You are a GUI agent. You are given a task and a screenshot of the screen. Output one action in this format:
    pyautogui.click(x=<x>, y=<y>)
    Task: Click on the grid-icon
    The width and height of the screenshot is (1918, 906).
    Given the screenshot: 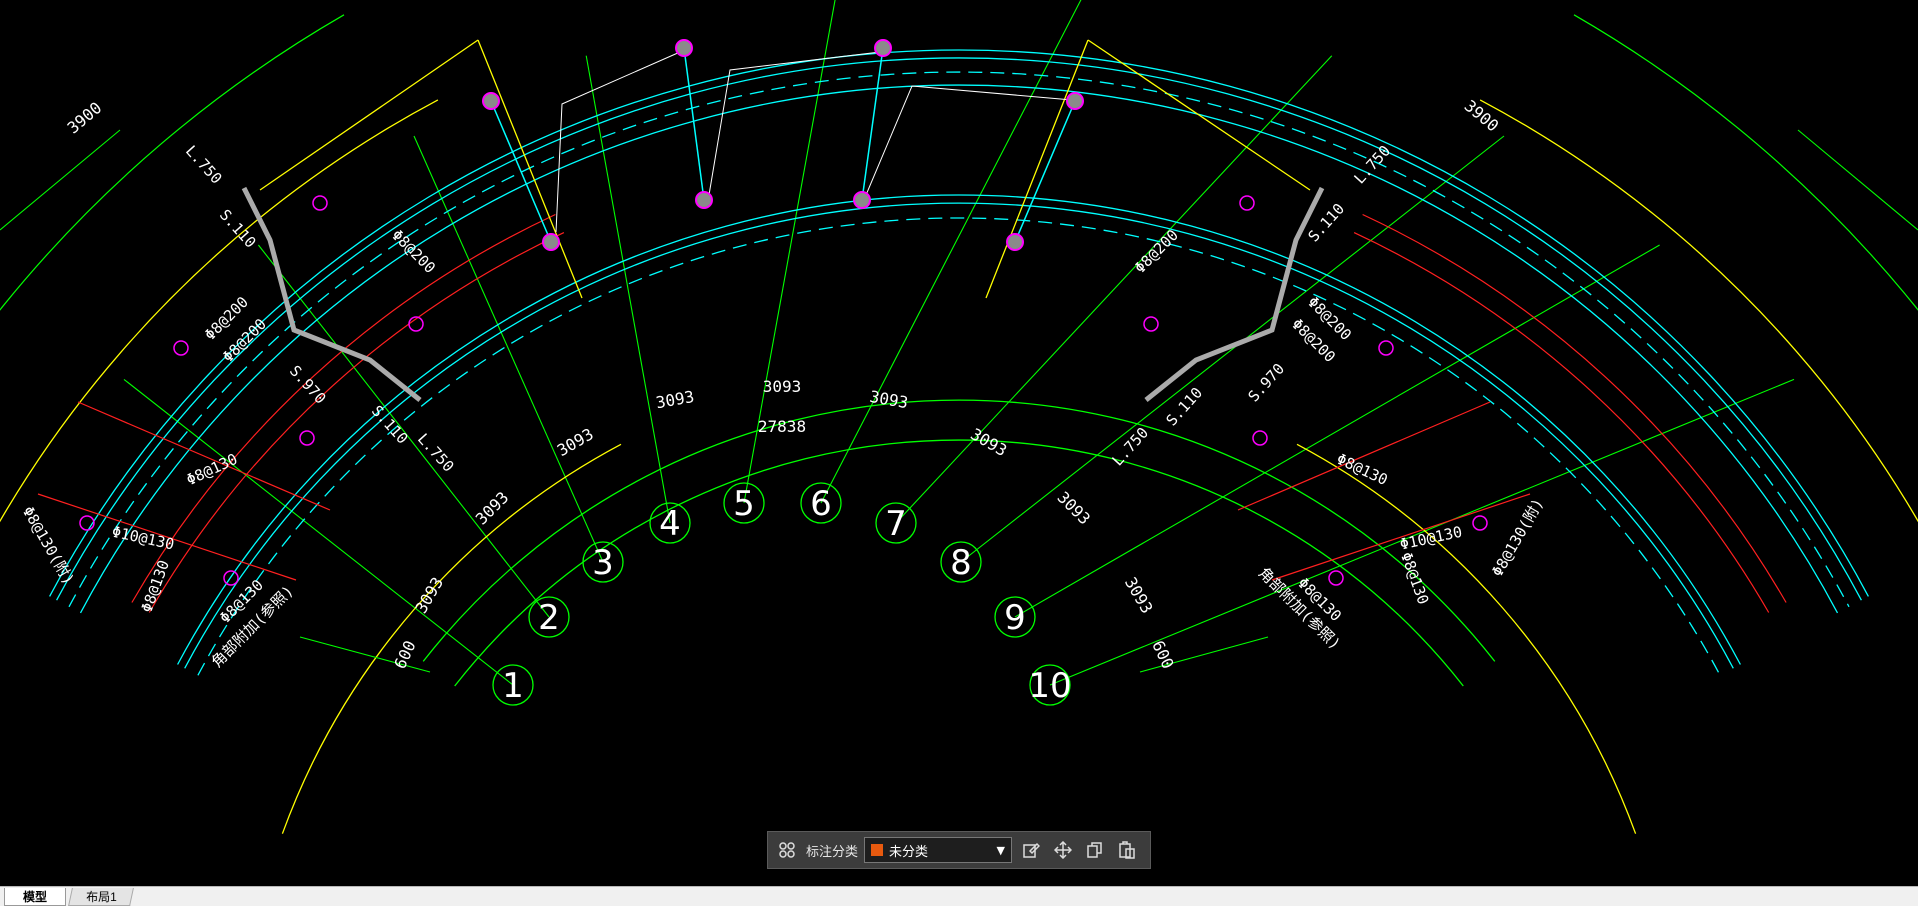 What is the action you would take?
    pyautogui.click(x=787, y=850)
    